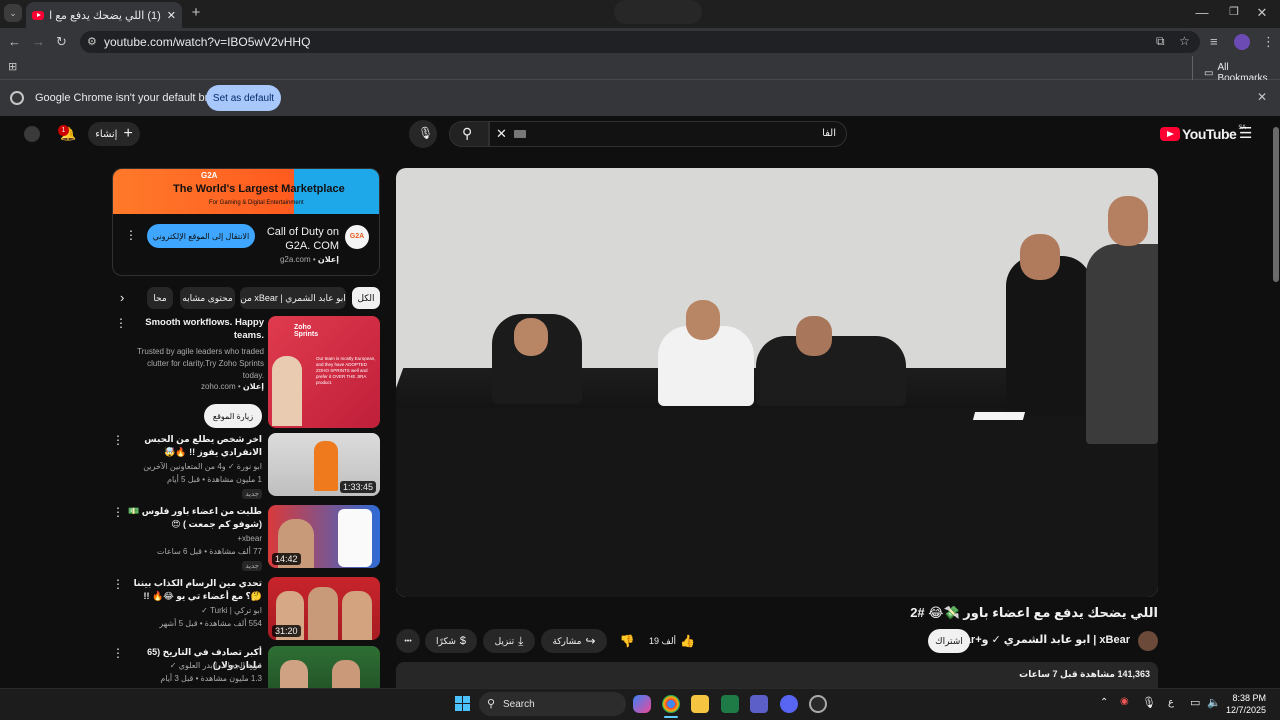 This screenshot has width=1280, height=720. What do you see at coordinates (201, 236) in the screenshot?
I see `ad-visit-site-button: الانتقال إلى الموقع الإلكتروني` at bounding box center [201, 236].